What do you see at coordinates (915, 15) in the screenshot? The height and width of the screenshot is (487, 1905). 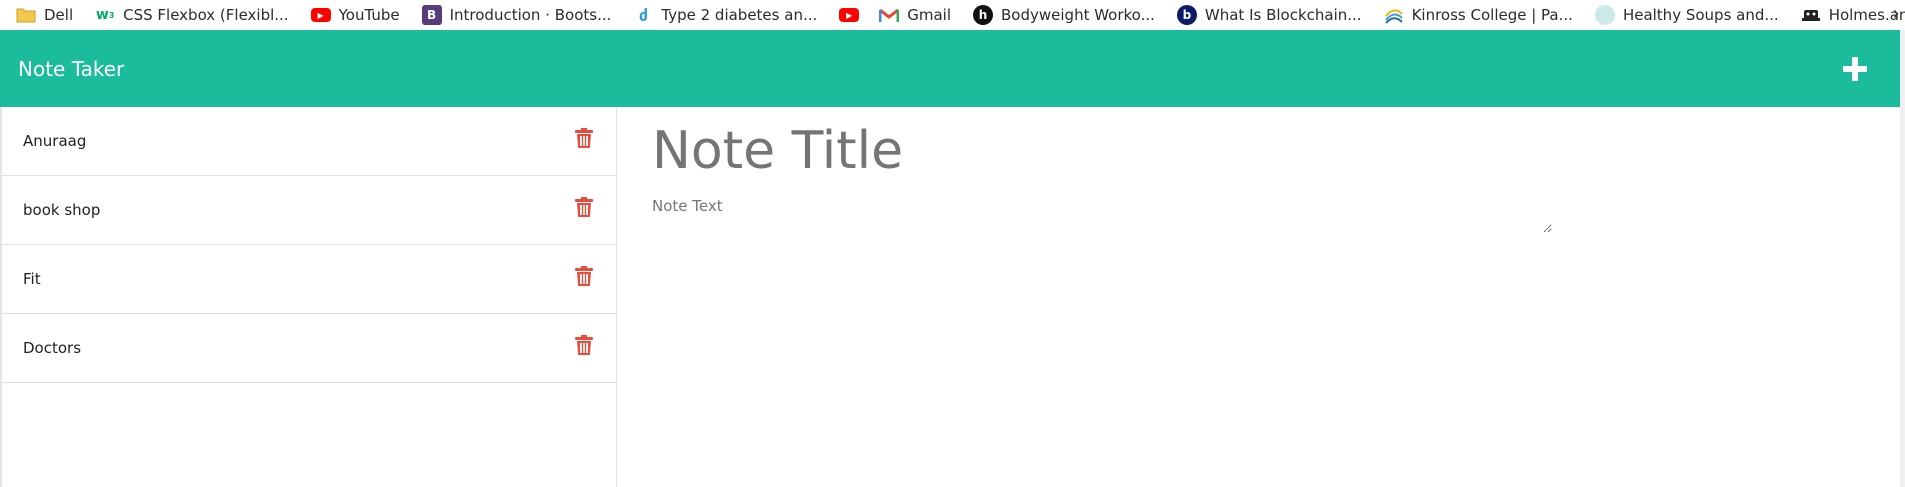 I see `bookmark-gmail: Gmail` at bounding box center [915, 15].